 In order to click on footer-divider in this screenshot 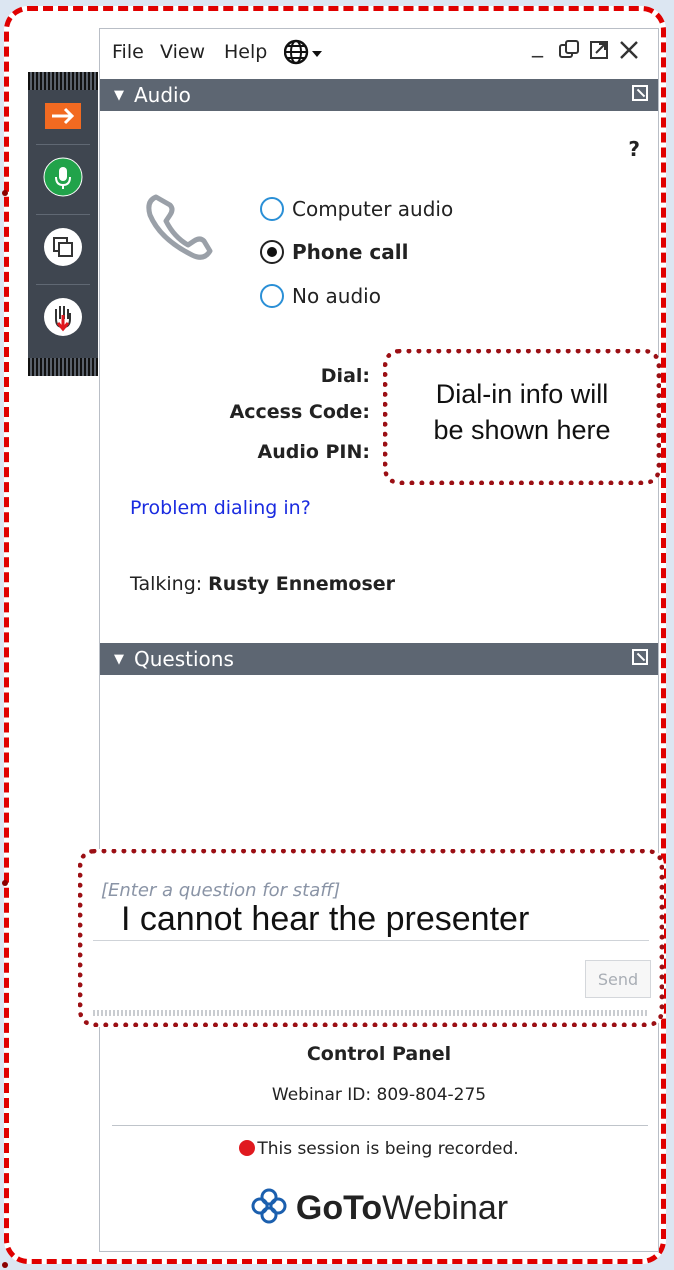, I will do `click(380, 1125)`.